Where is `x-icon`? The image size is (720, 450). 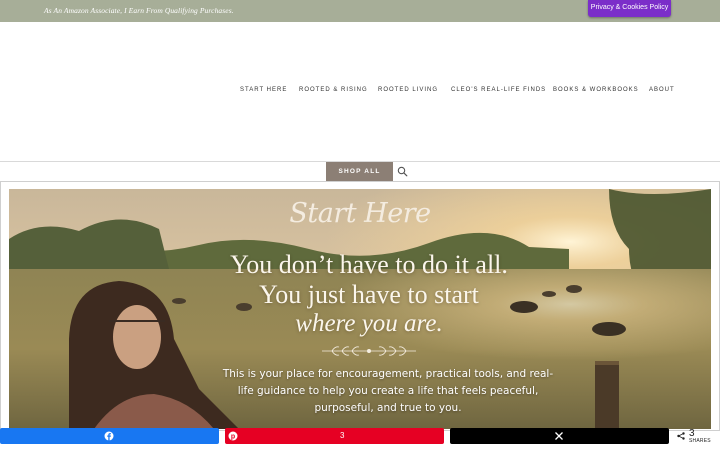 x-icon is located at coordinates (559, 436).